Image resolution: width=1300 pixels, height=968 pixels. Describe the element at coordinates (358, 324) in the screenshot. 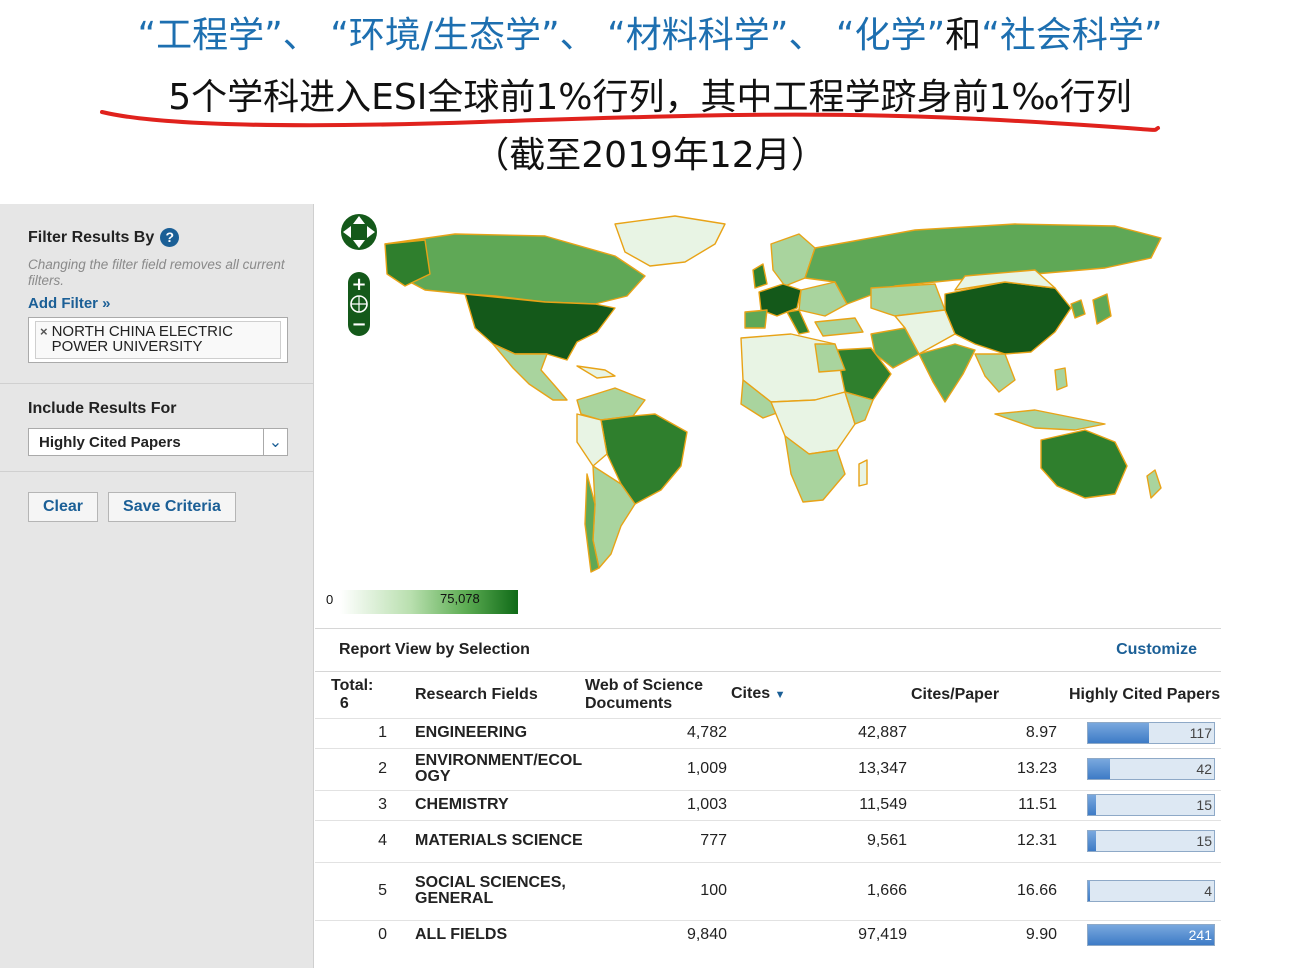

I see `zoom-out-icon: −` at that location.